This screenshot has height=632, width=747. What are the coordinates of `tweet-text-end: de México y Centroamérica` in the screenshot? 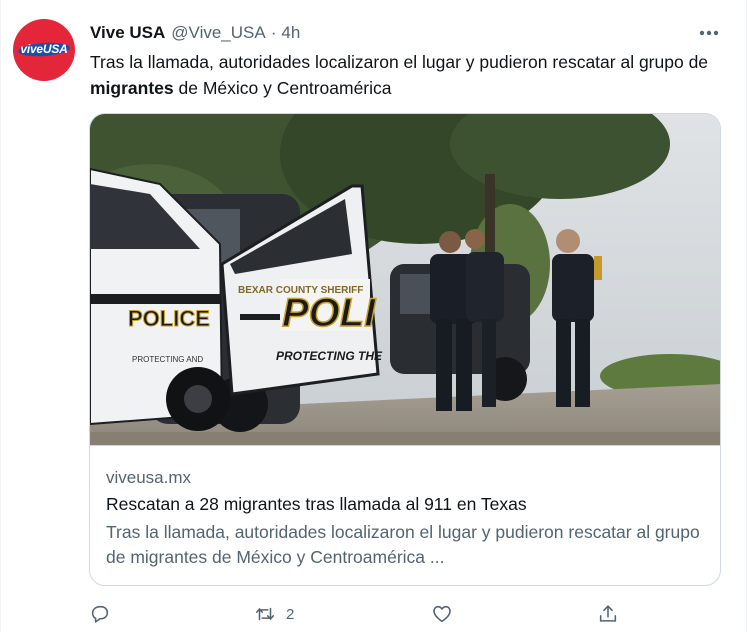 It's located at (282, 88).